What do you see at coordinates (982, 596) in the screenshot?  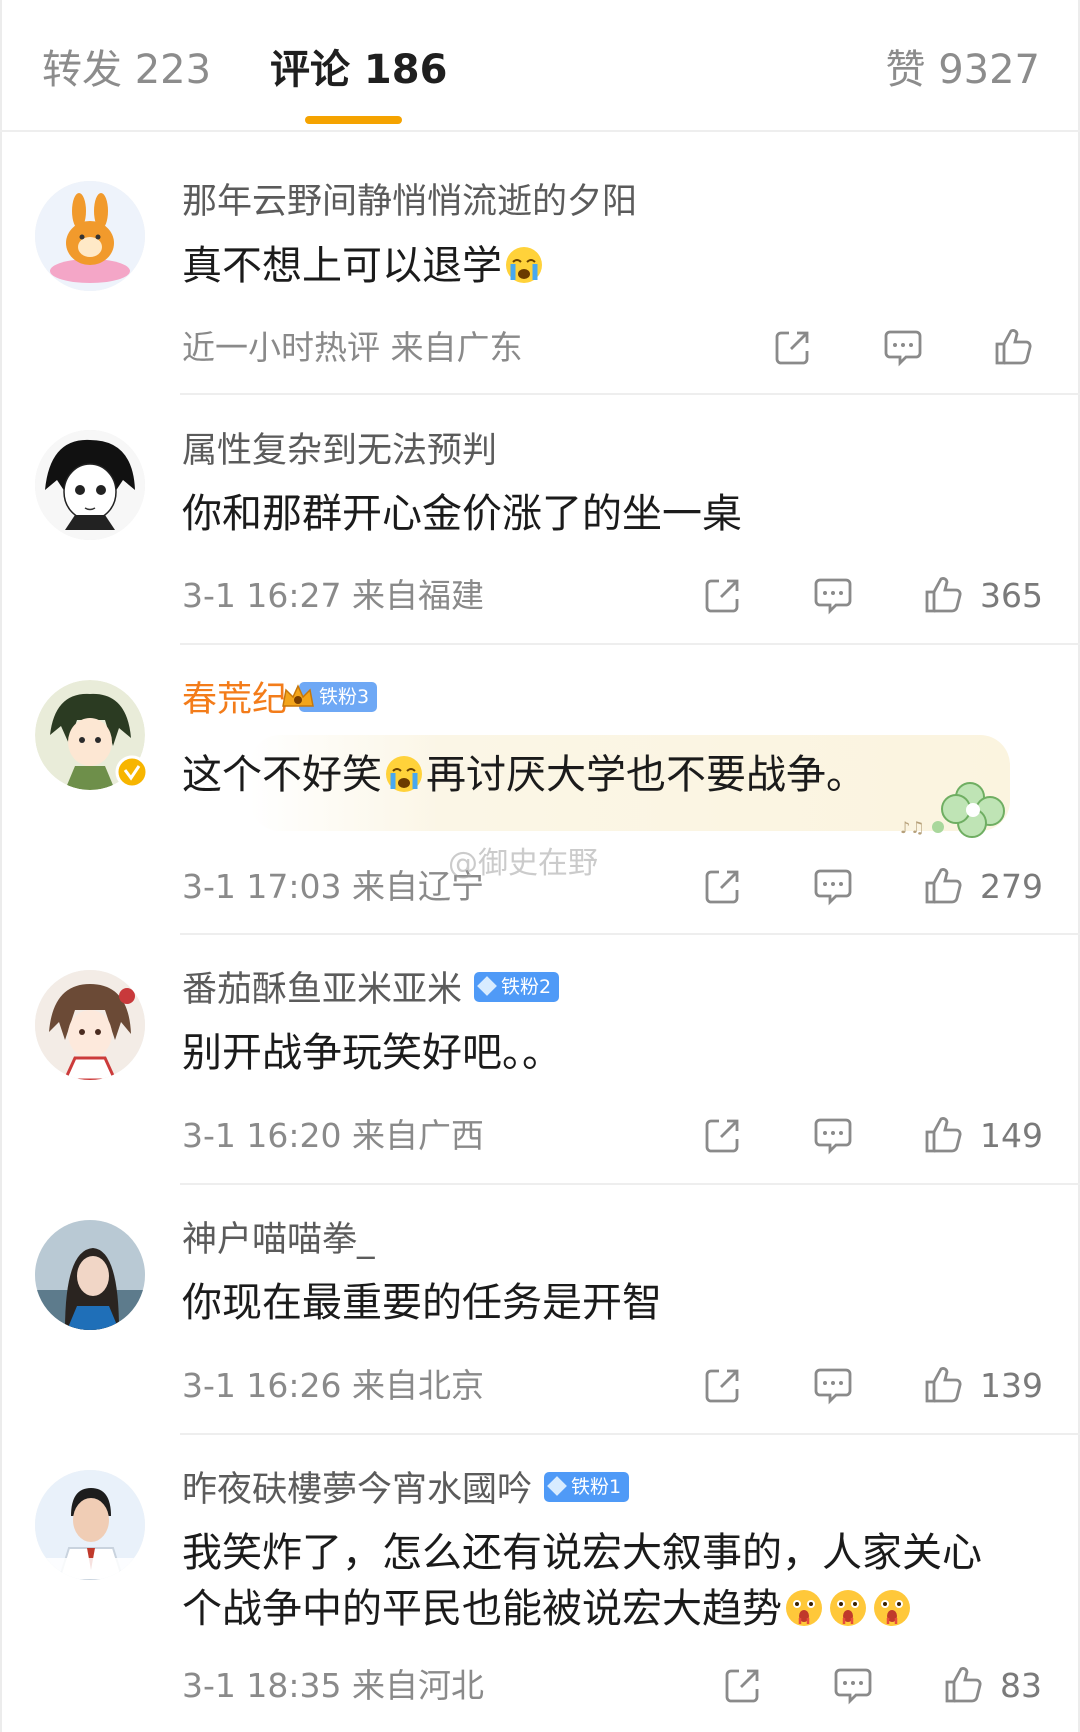 I see `like-button: 365` at bounding box center [982, 596].